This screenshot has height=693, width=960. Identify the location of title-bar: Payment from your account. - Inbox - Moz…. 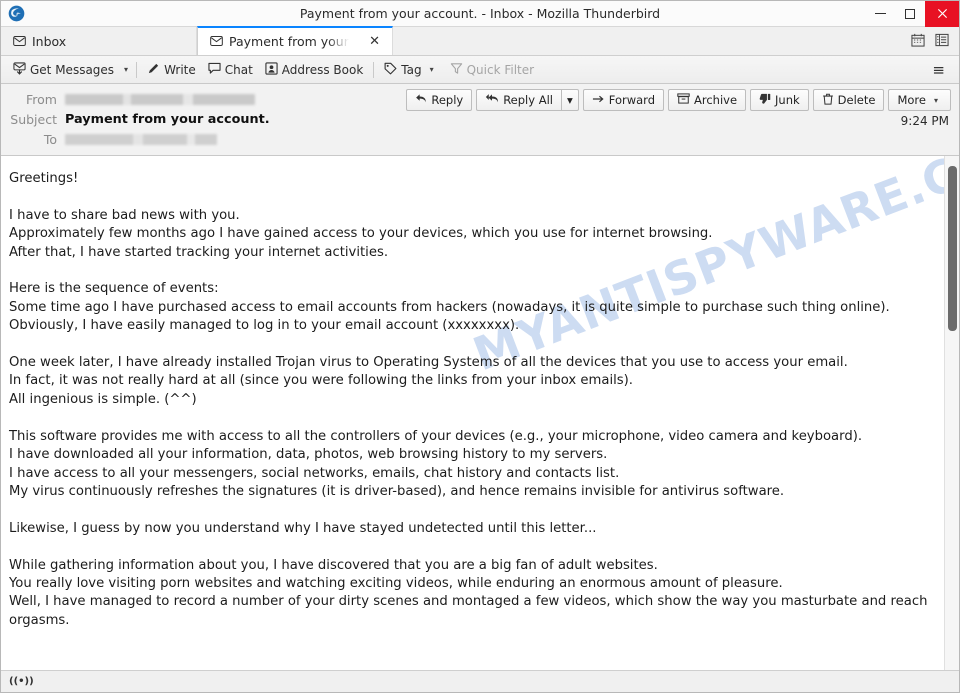
(480, 13).